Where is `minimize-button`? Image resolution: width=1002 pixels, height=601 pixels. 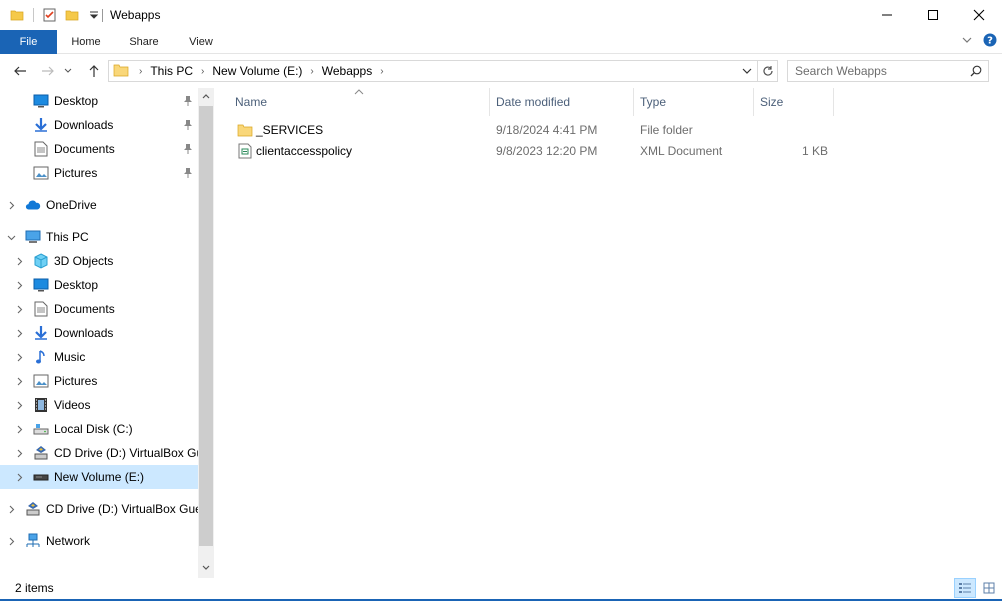
minimize-button is located at coordinates (887, 15).